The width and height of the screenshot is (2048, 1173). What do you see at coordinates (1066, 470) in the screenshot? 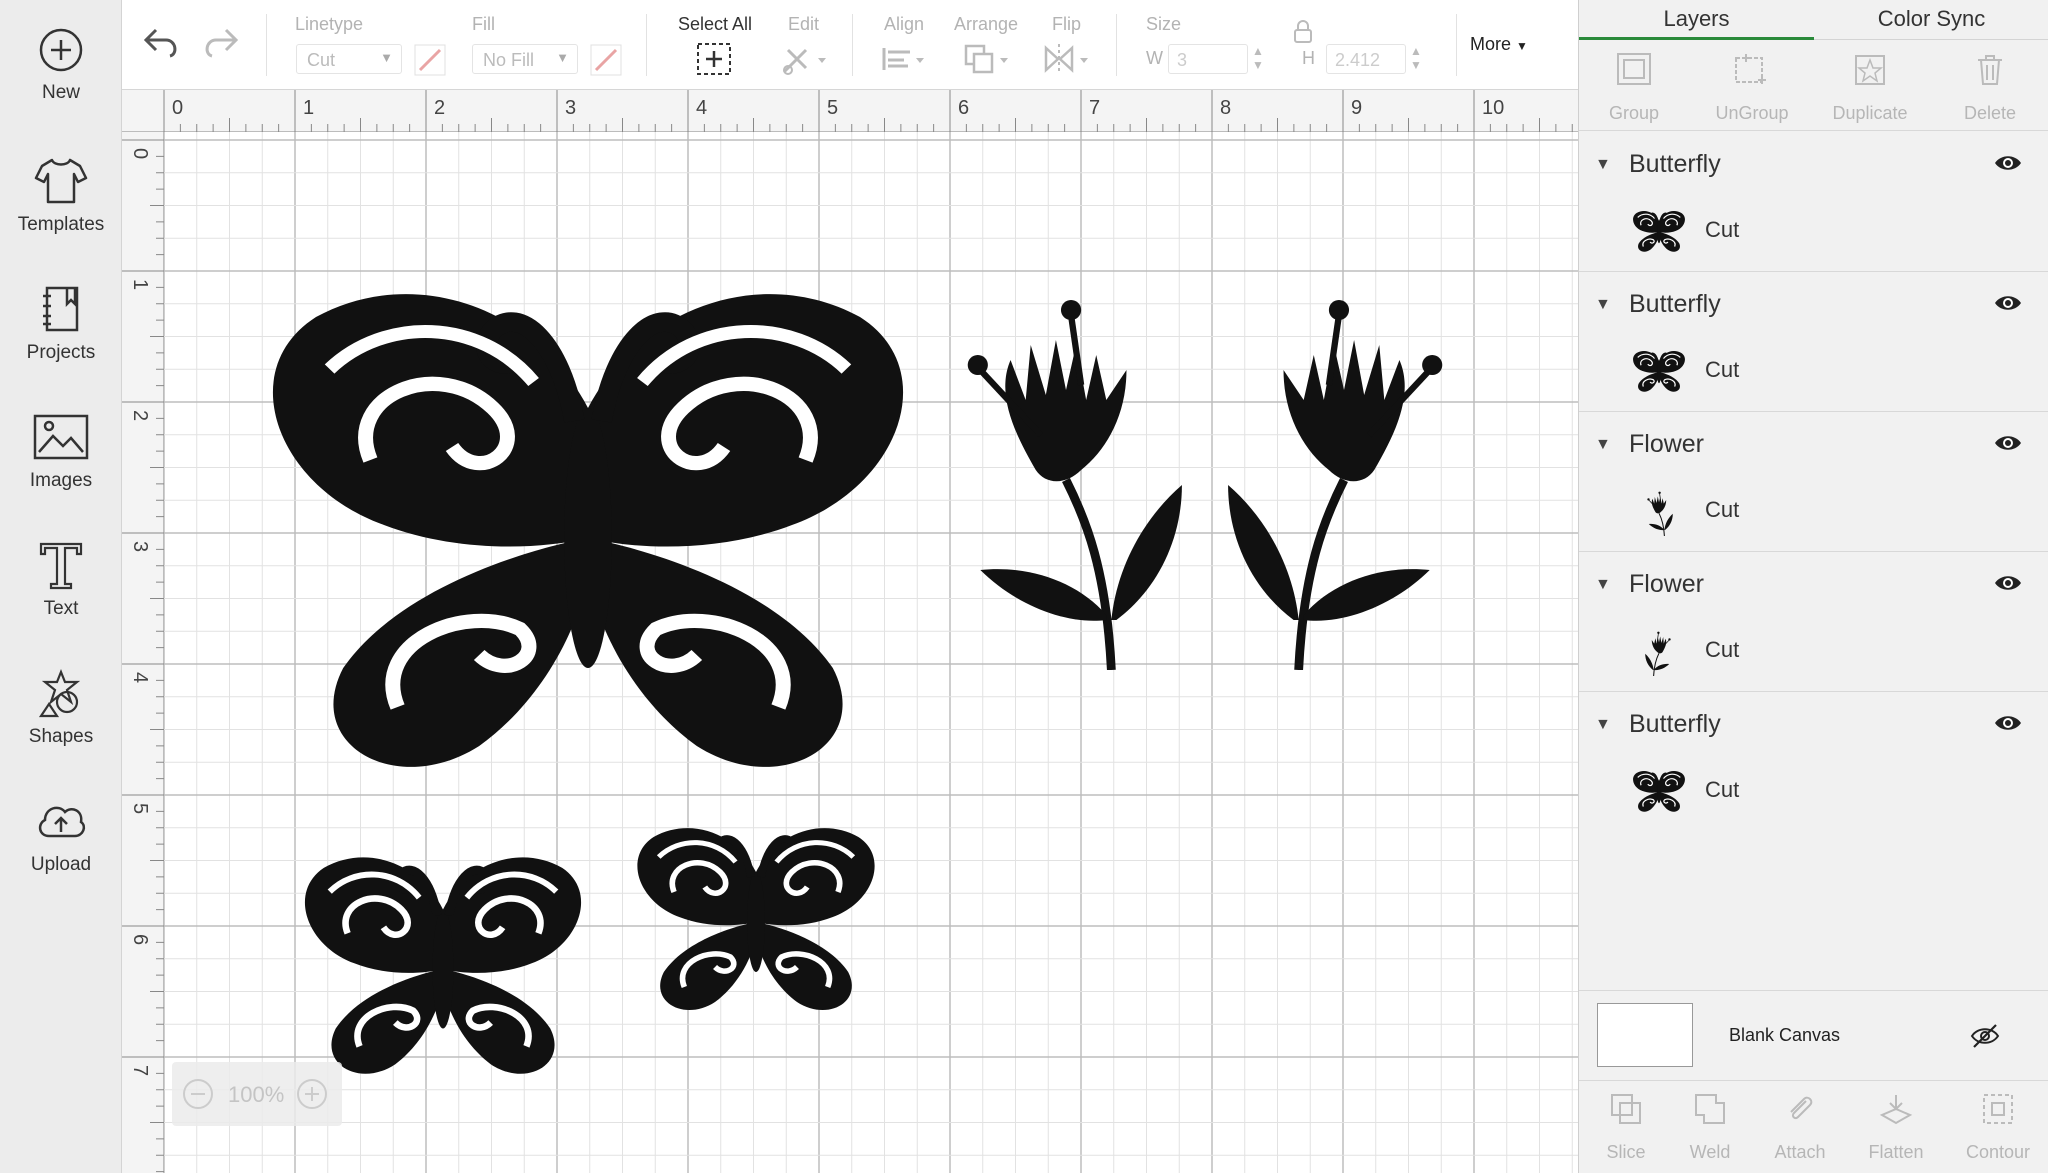
I see `flower-left` at bounding box center [1066, 470].